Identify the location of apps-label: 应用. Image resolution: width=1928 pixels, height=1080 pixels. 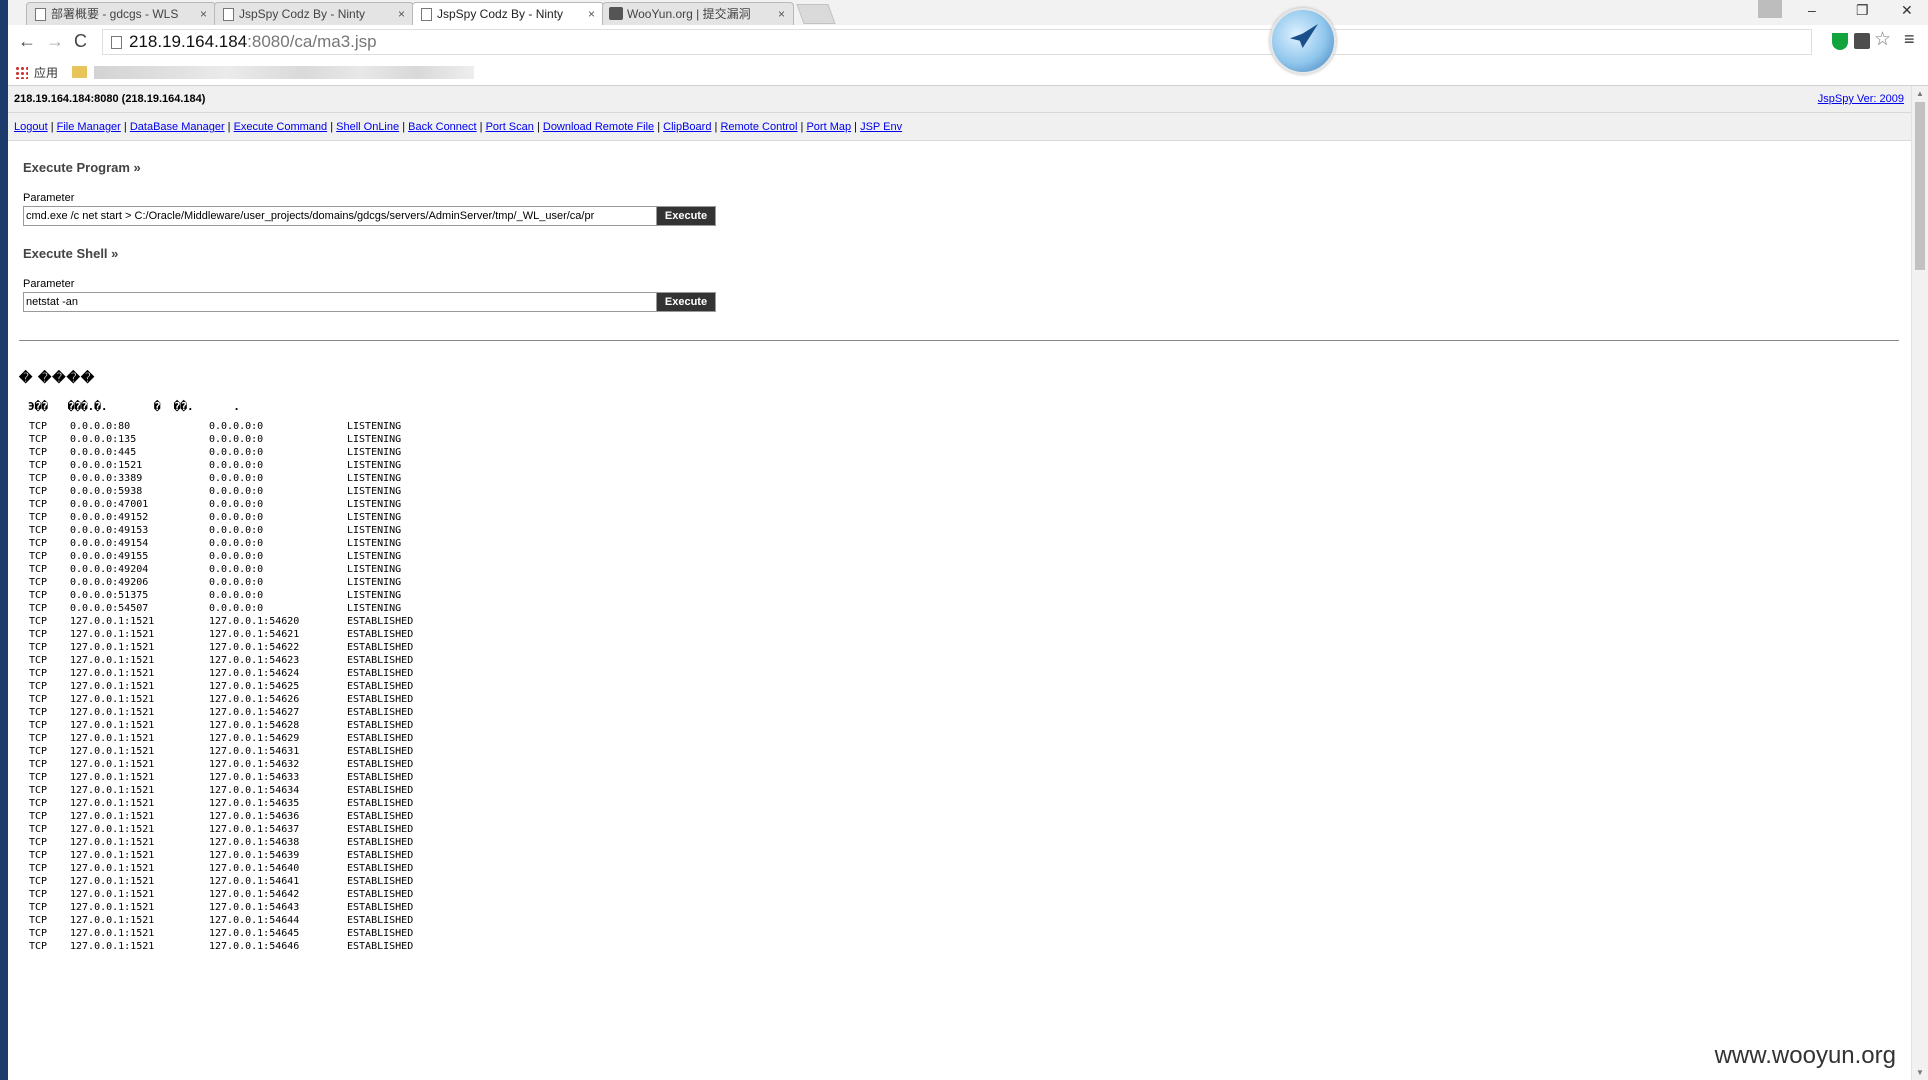
(46, 72).